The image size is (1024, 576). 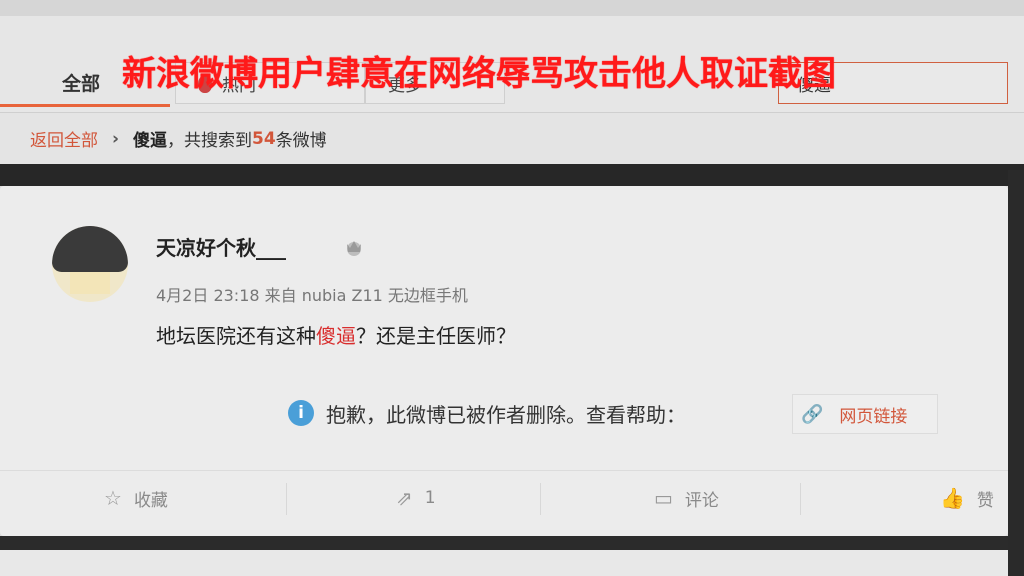 What do you see at coordinates (301, 413) in the screenshot?
I see `info-icon: i` at bounding box center [301, 413].